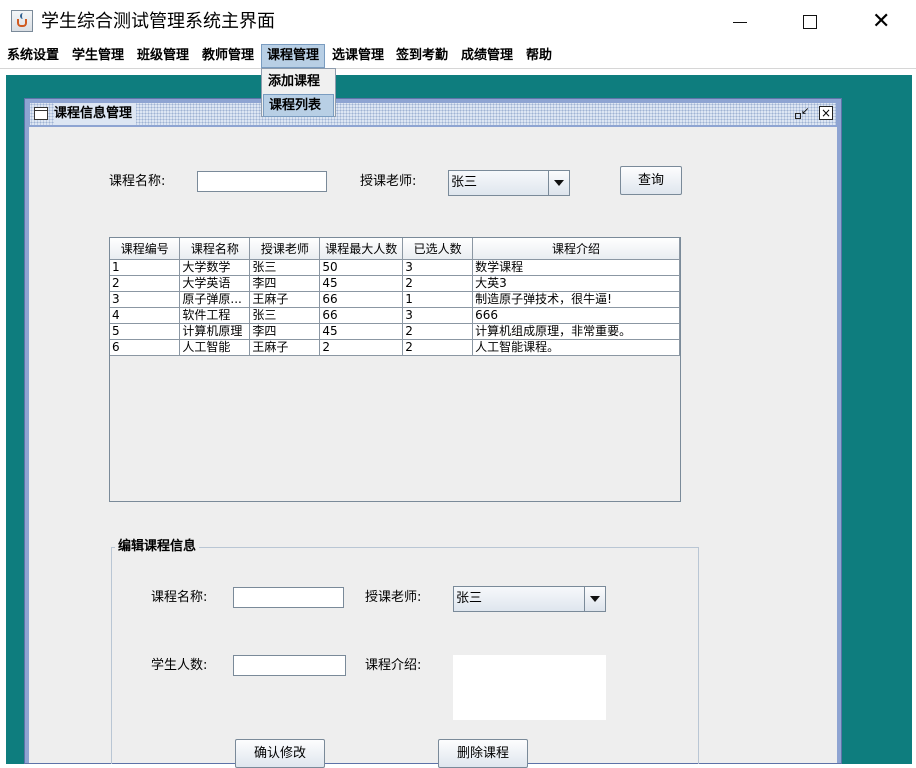 This screenshot has width=916, height=768. What do you see at coordinates (509, 183) in the screenshot?
I see `search-teacher-combo: 张三` at bounding box center [509, 183].